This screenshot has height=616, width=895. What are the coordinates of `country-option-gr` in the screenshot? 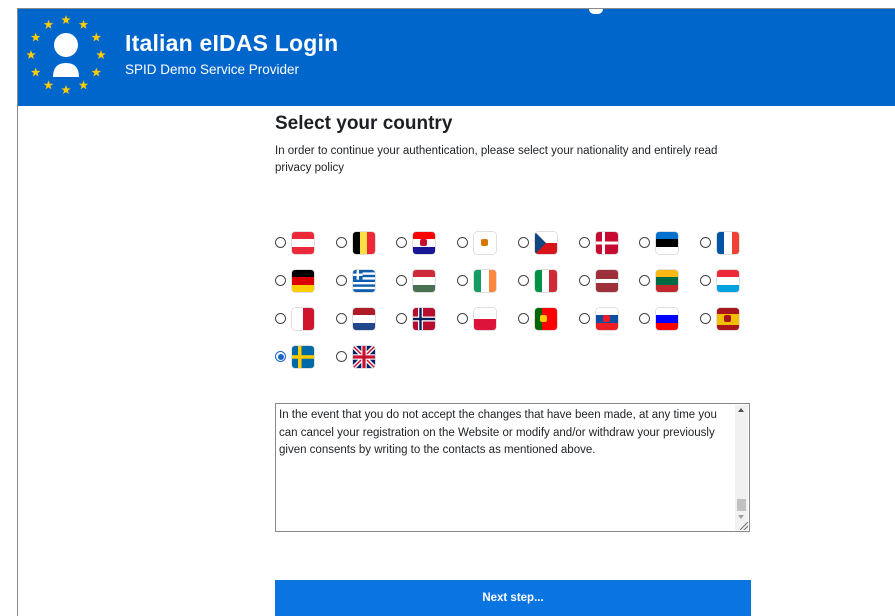 It's located at (365, 282).